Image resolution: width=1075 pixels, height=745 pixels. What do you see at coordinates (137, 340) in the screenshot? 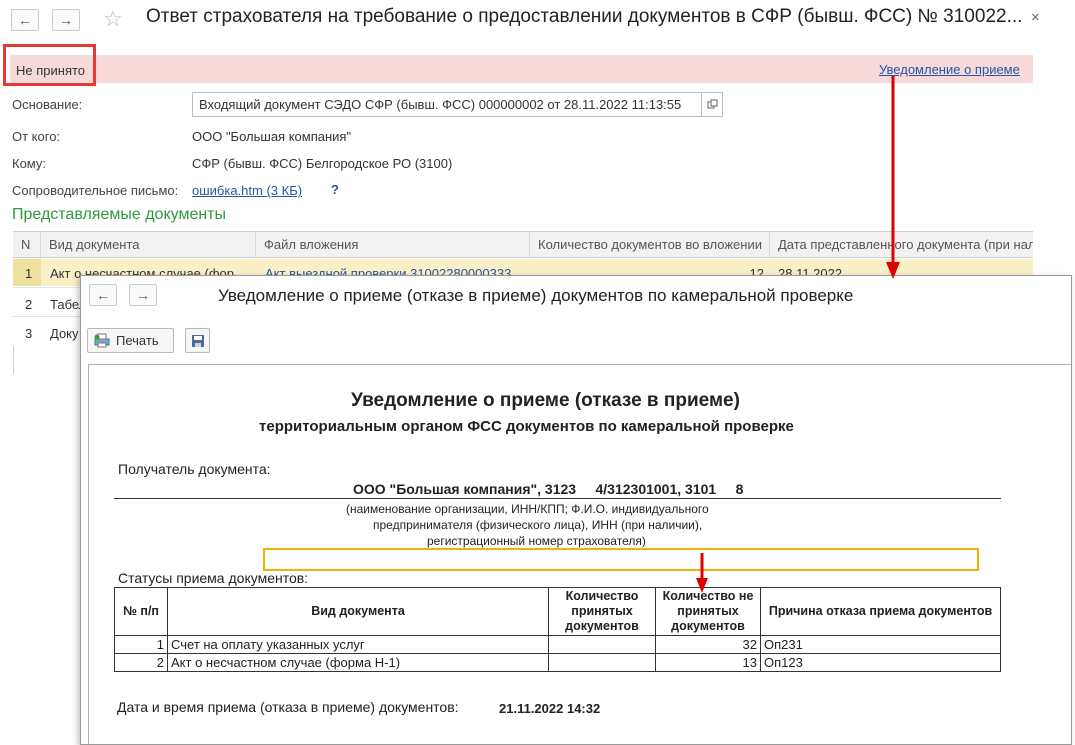
I see `print-button-label: Печать` at bounding box center [137, 340].